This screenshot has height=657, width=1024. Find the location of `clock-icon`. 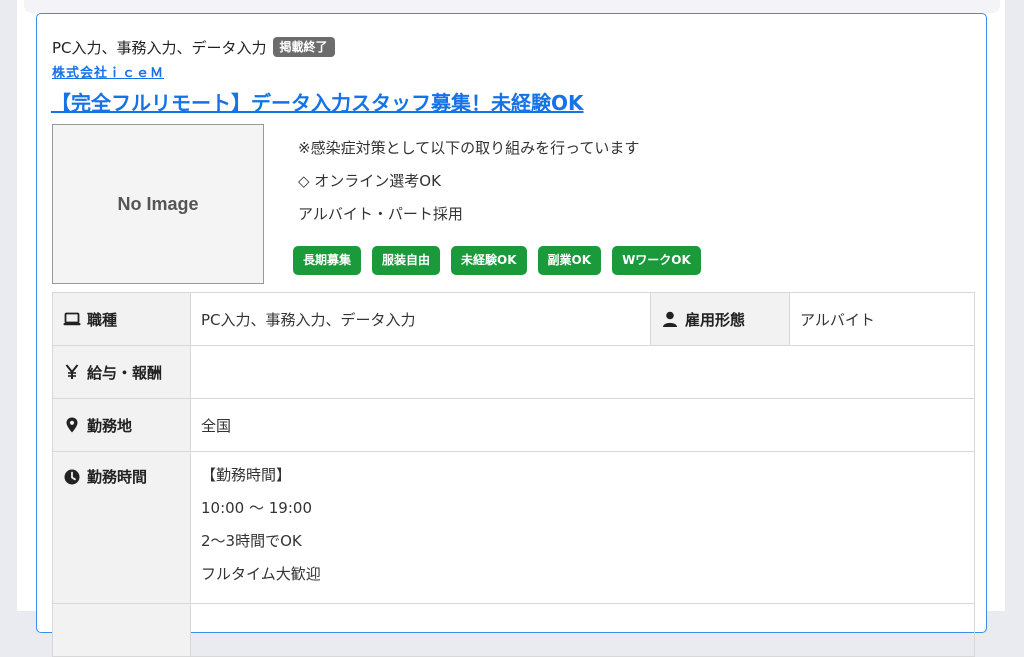

clock-icon is located at coordinates (72, 477).